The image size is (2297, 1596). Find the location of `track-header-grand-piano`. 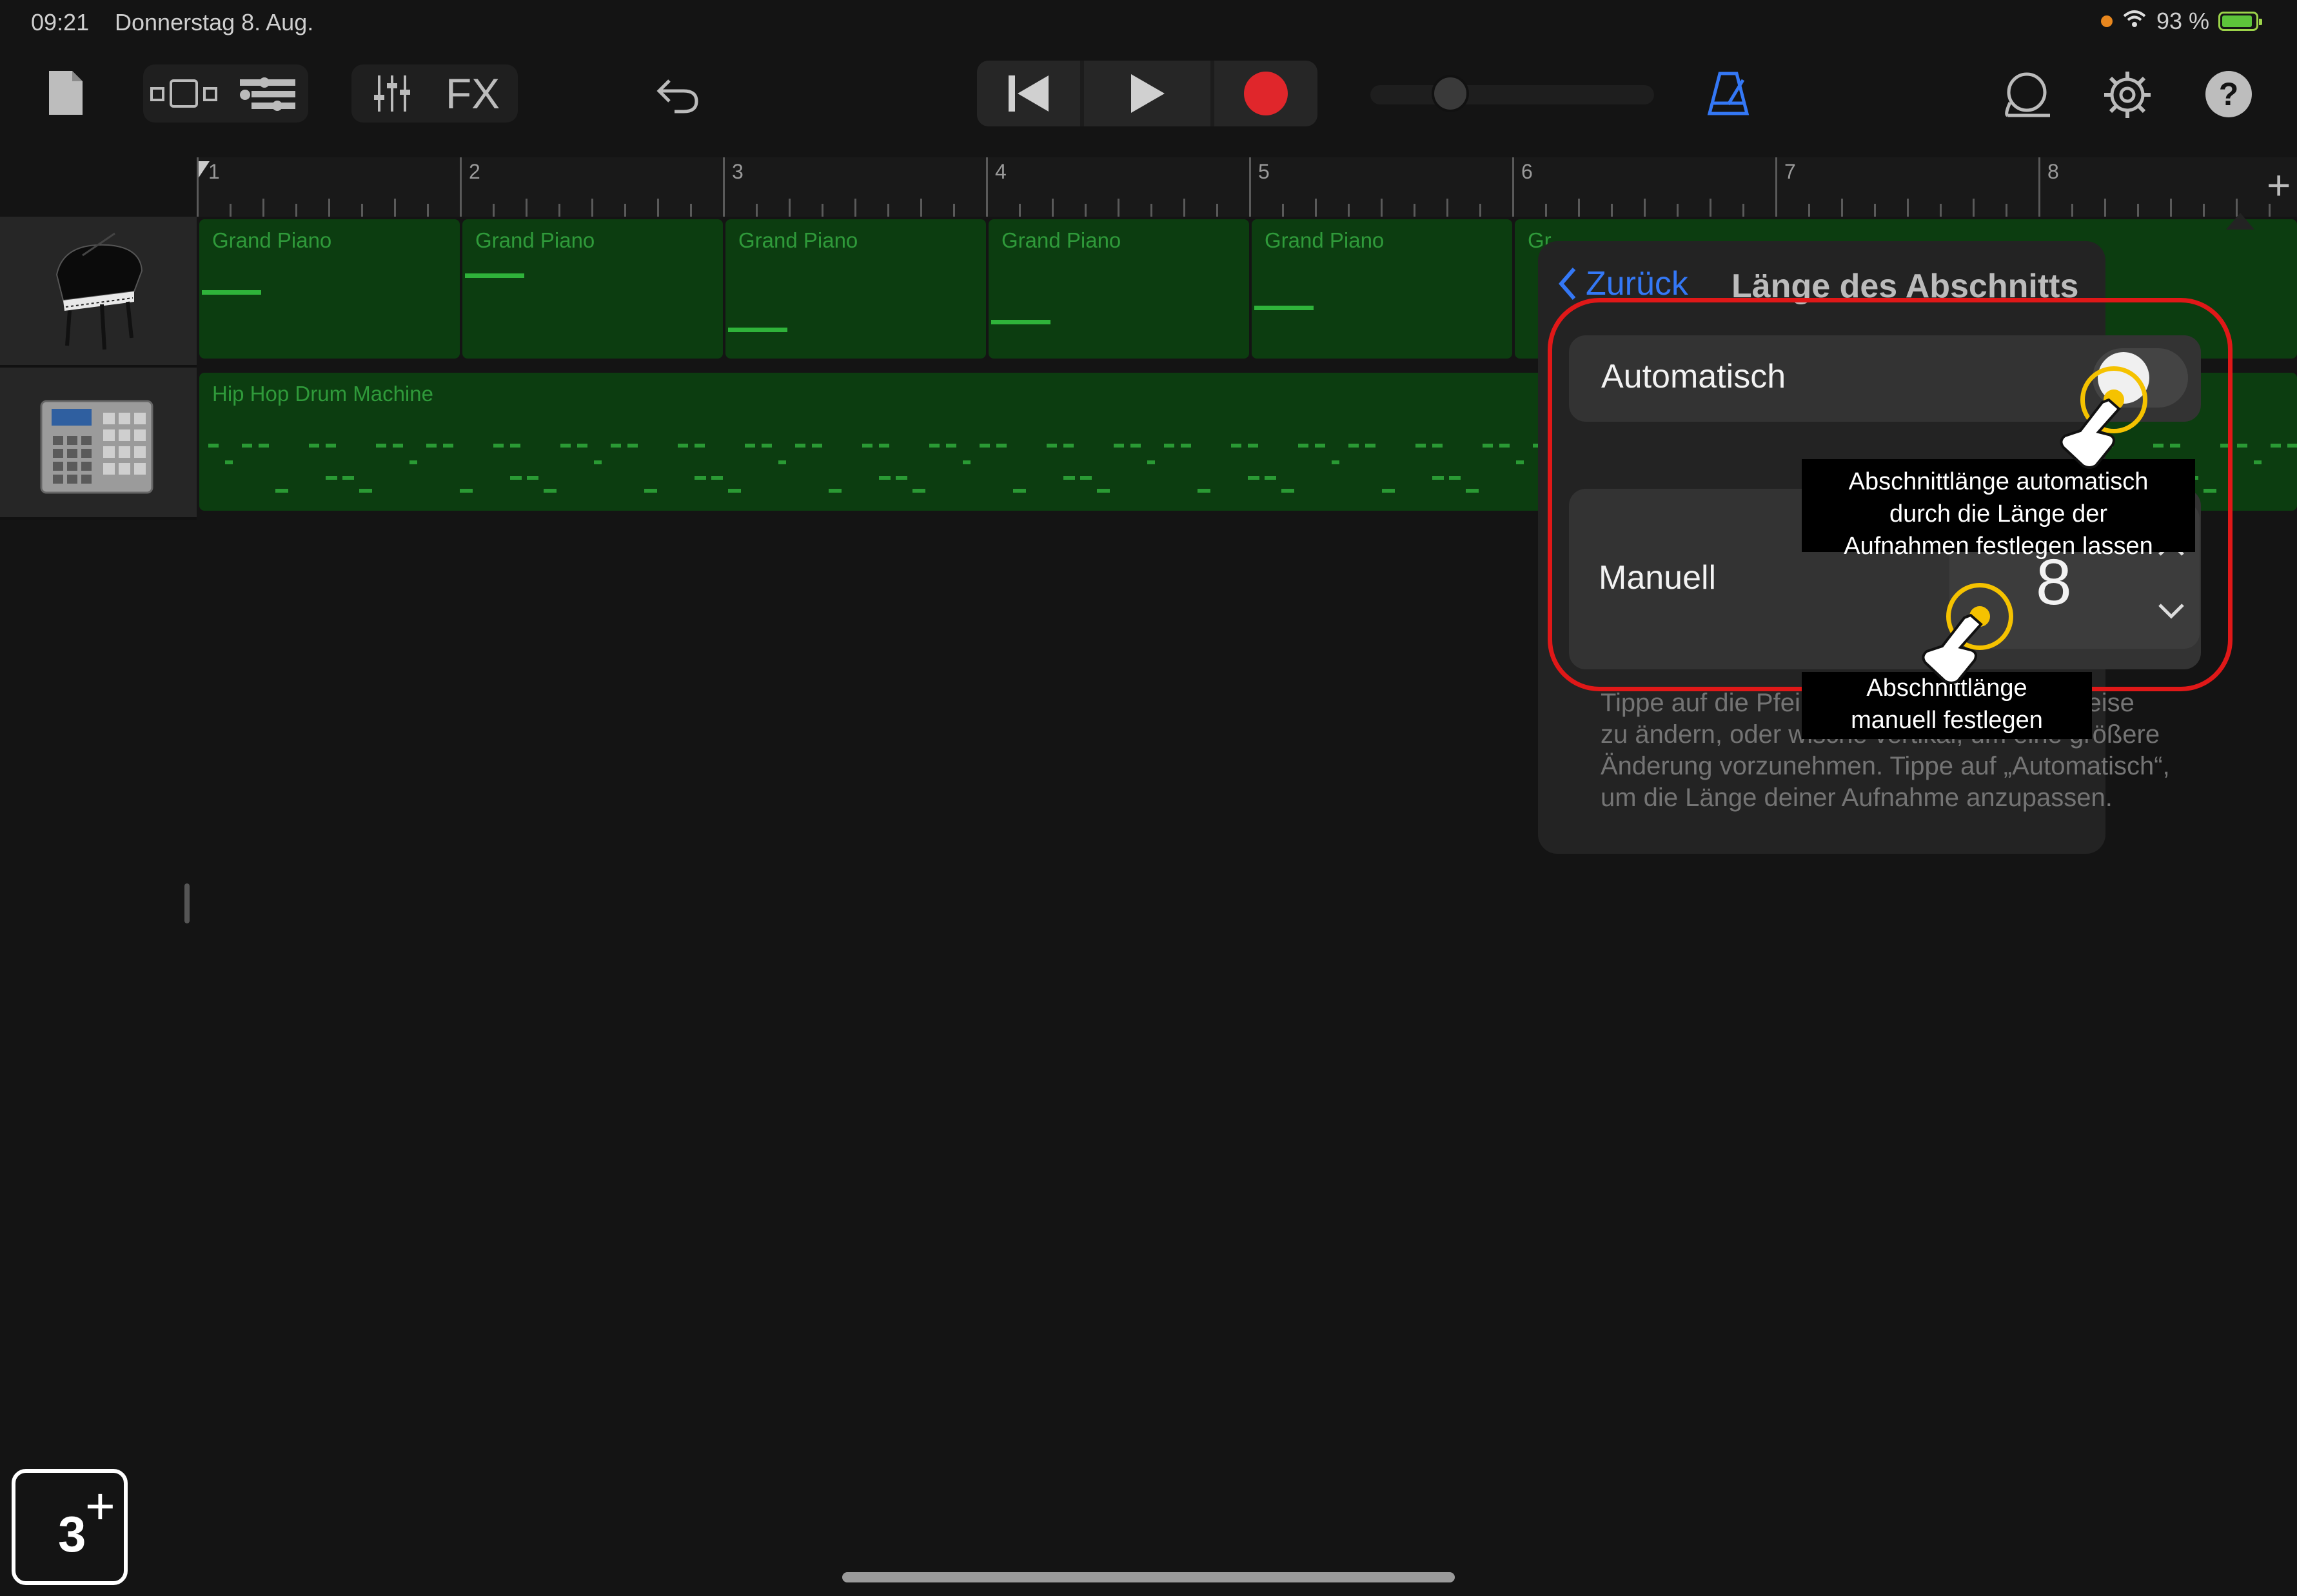

track-header-grand-piano is located at coordinates (98, 292).